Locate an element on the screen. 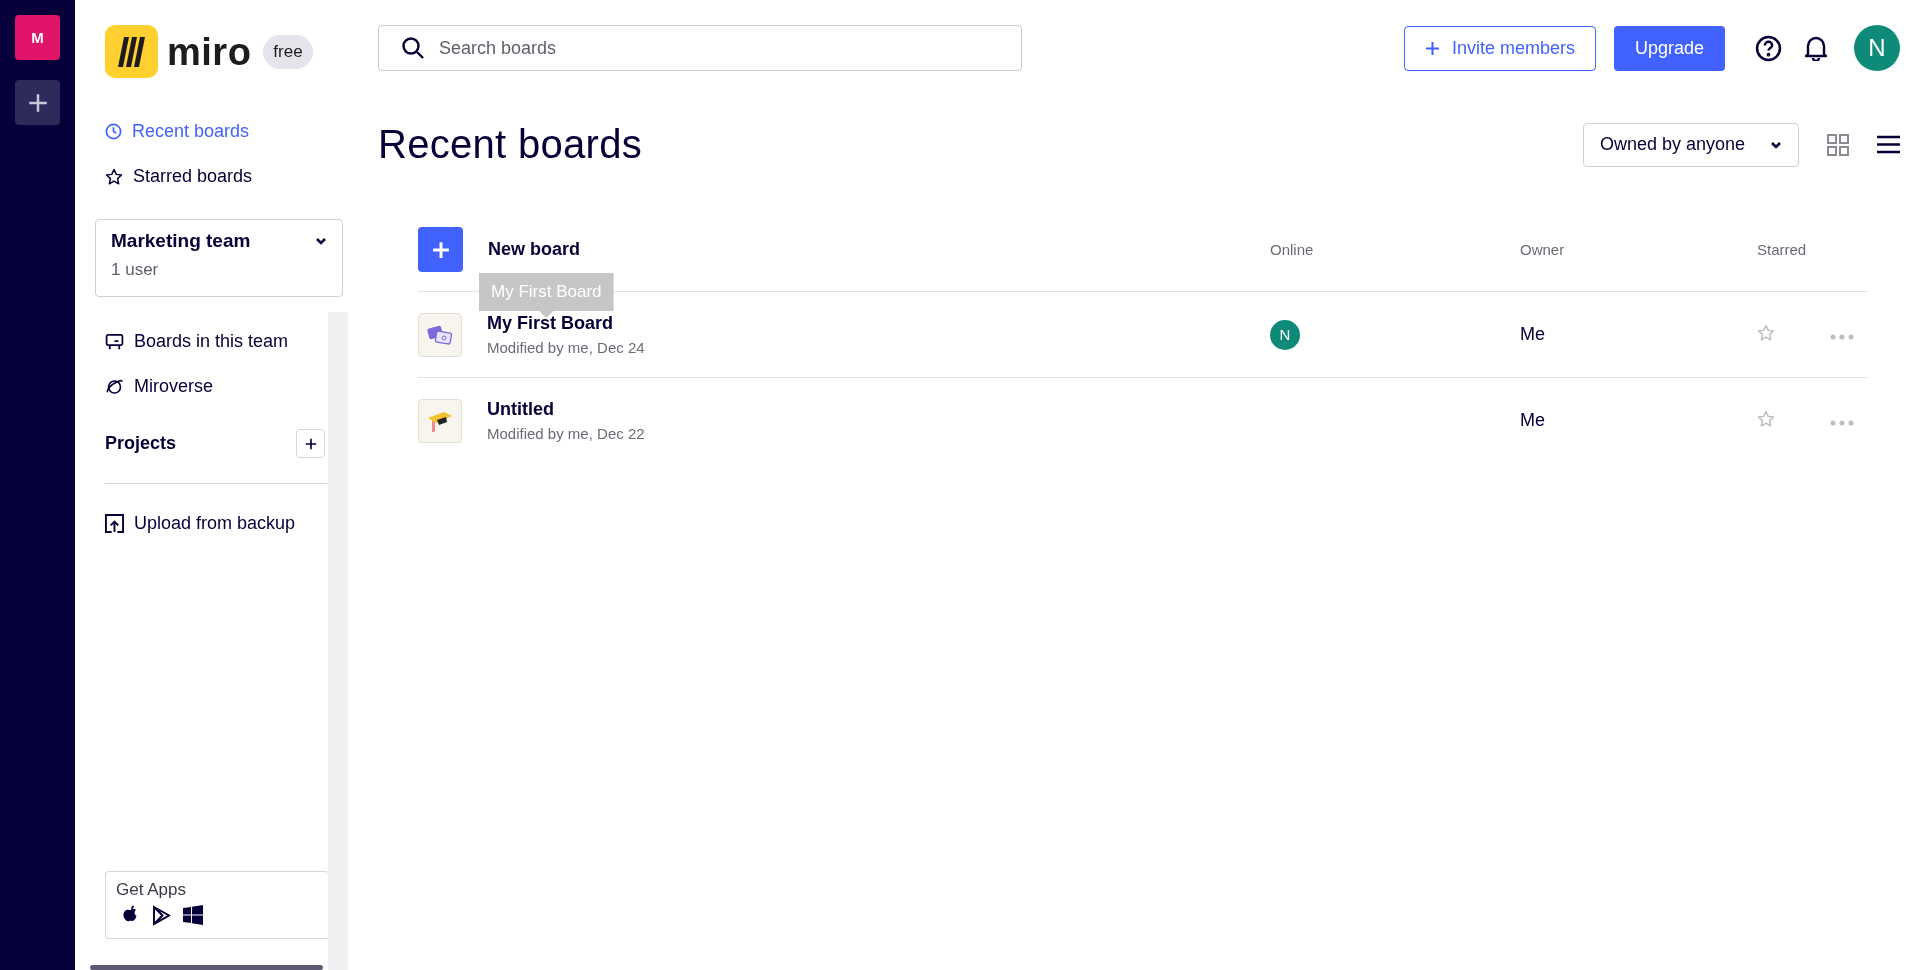 The width and height of the screenshot is (1920, 970). add-project-button is located at coordinates (310, 443).